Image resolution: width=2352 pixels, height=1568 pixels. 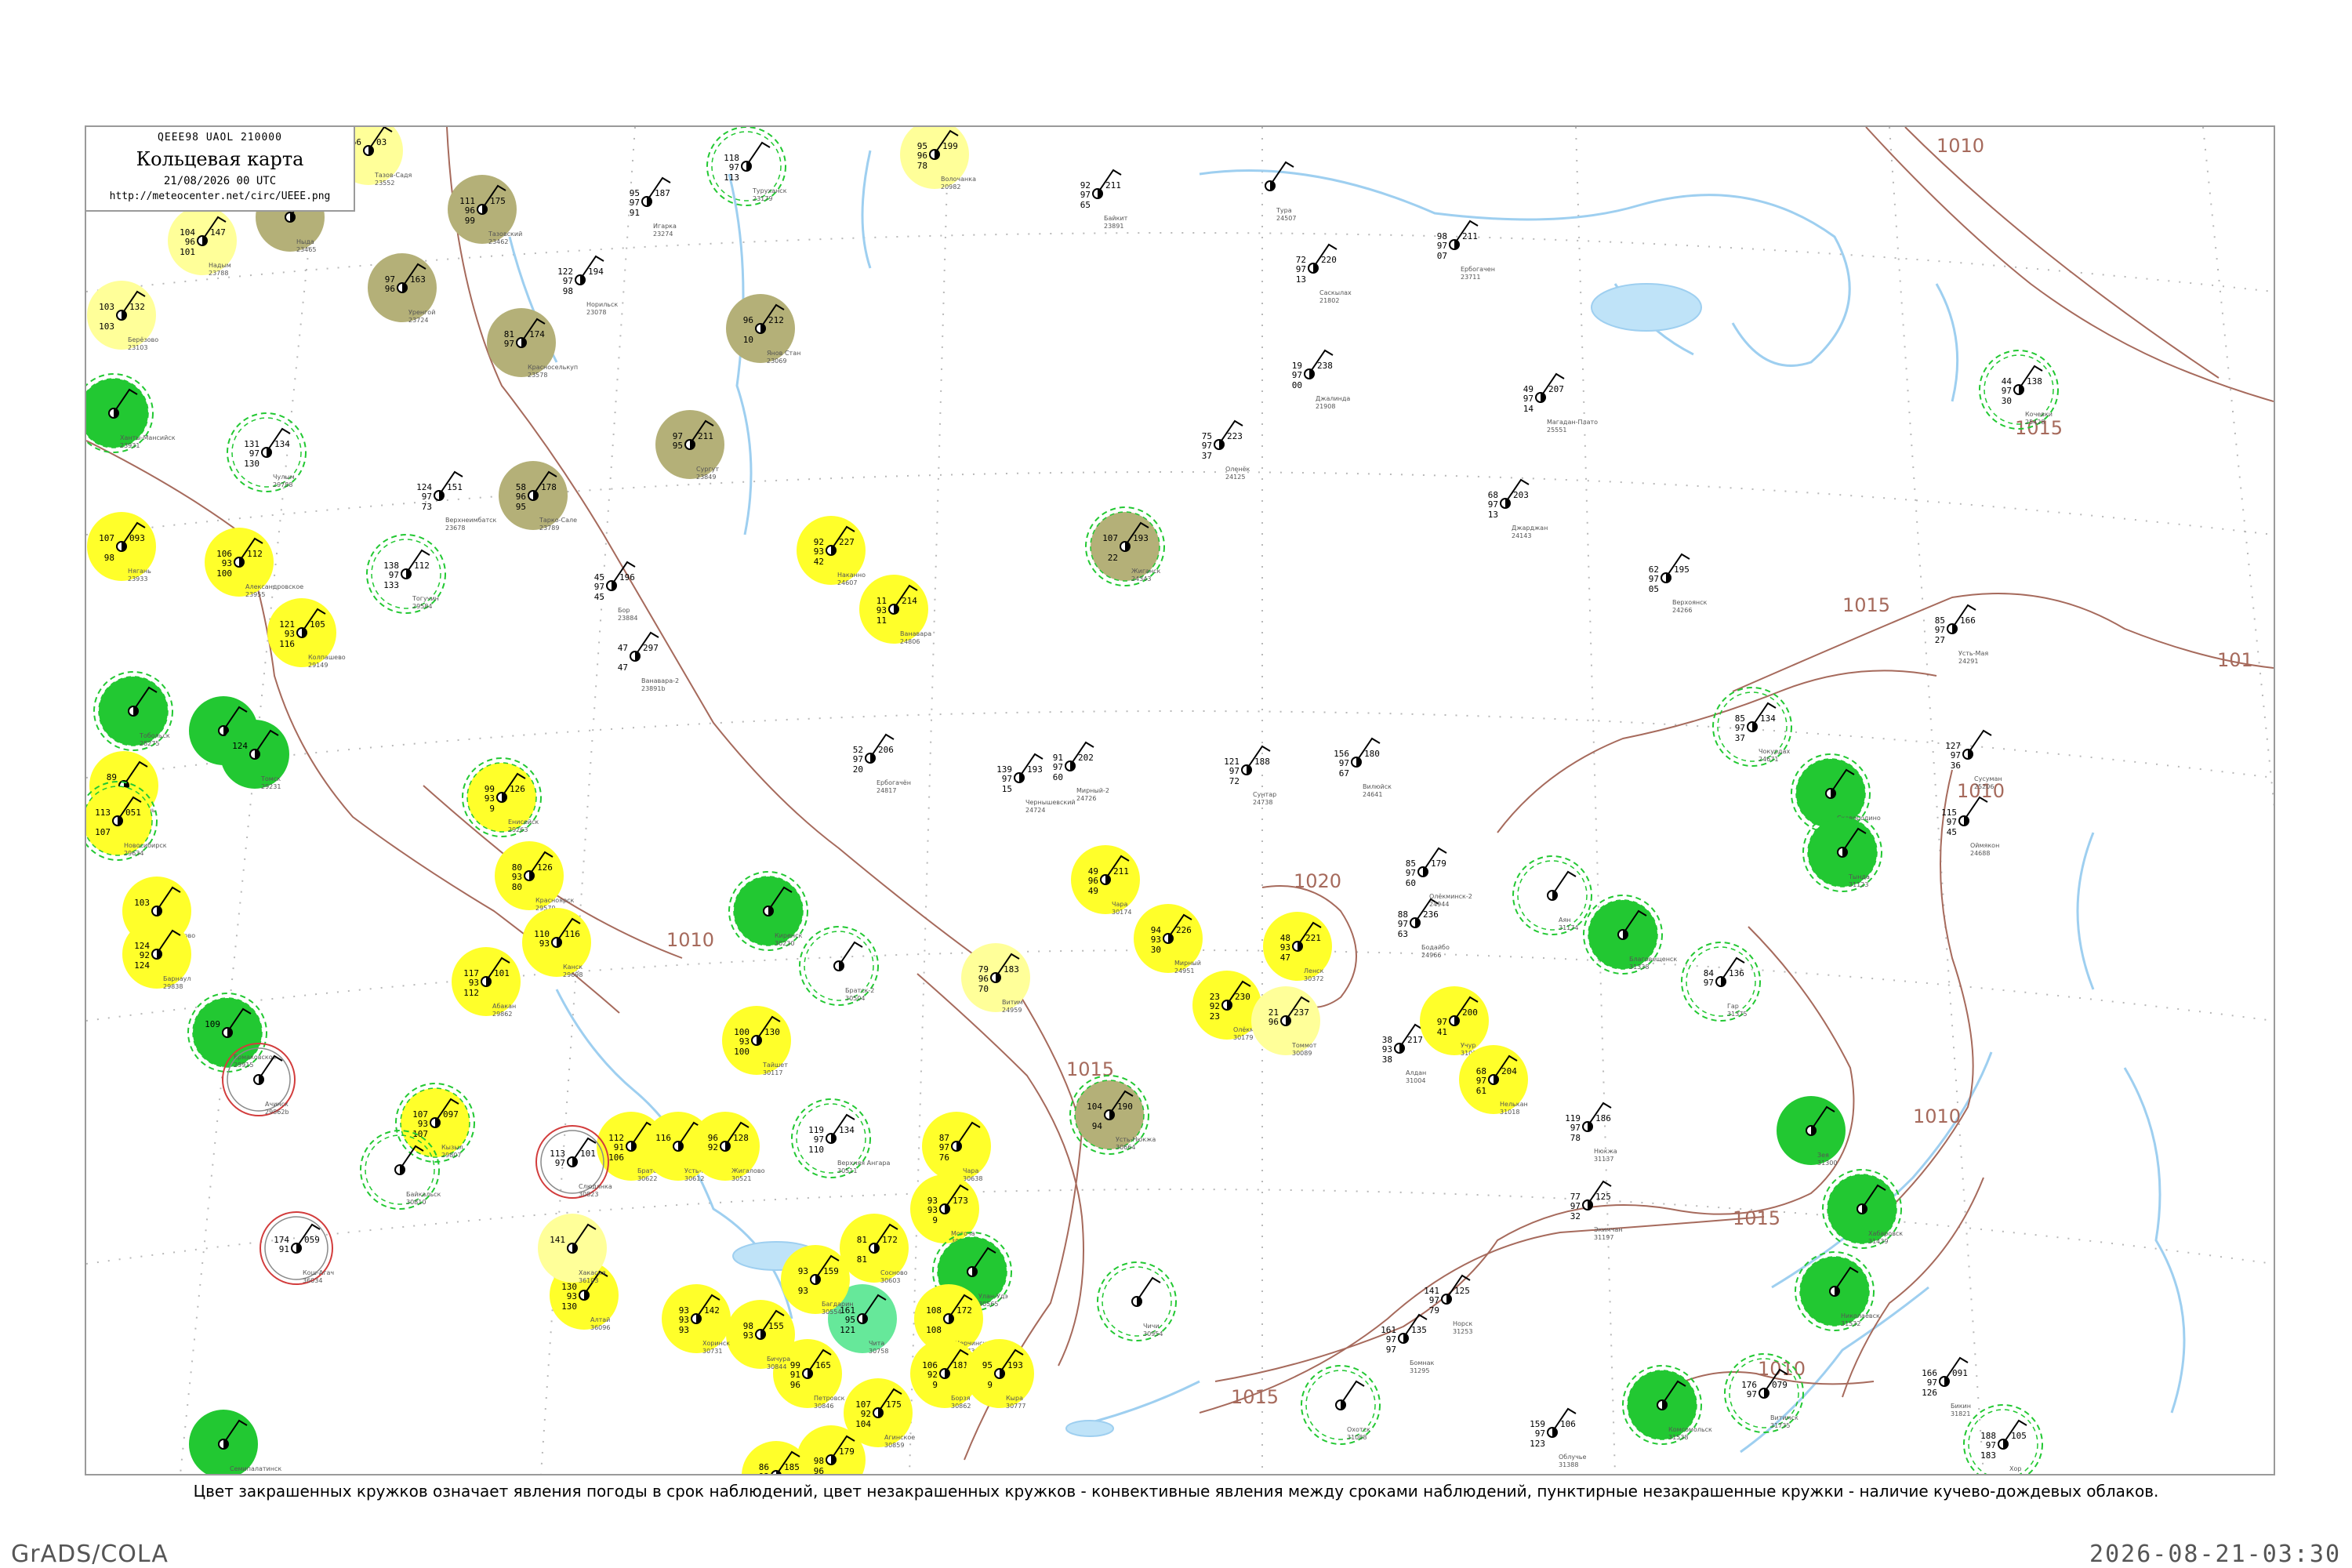 I want to click on isobar-label: 1020, so click(x=1317, y=881).